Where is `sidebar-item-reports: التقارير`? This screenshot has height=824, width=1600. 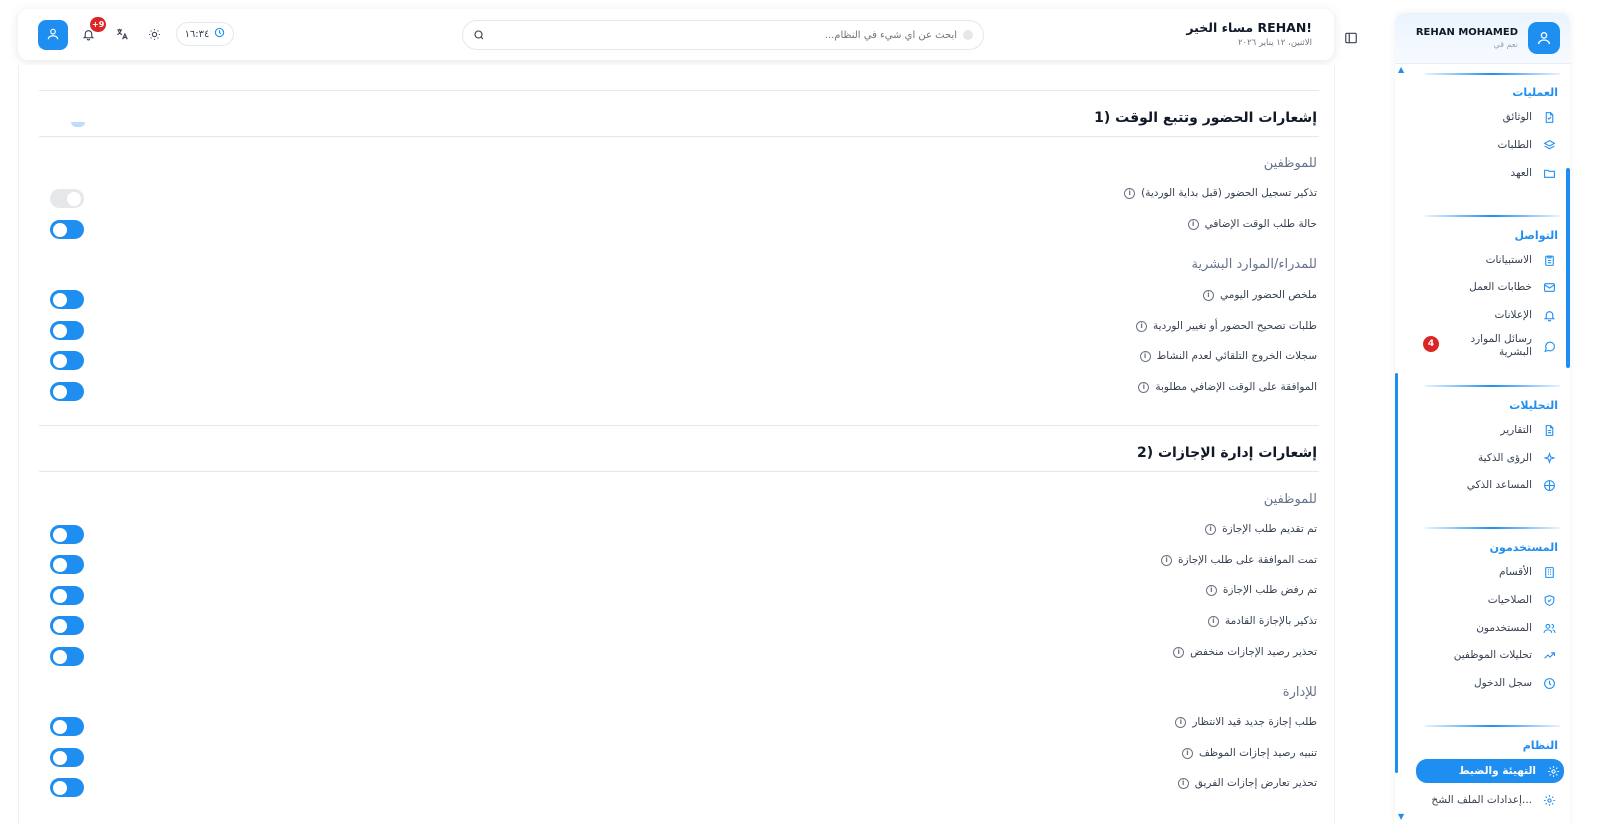
sidebar-item-reports: التقارير is located at coordinates (1490, 430).